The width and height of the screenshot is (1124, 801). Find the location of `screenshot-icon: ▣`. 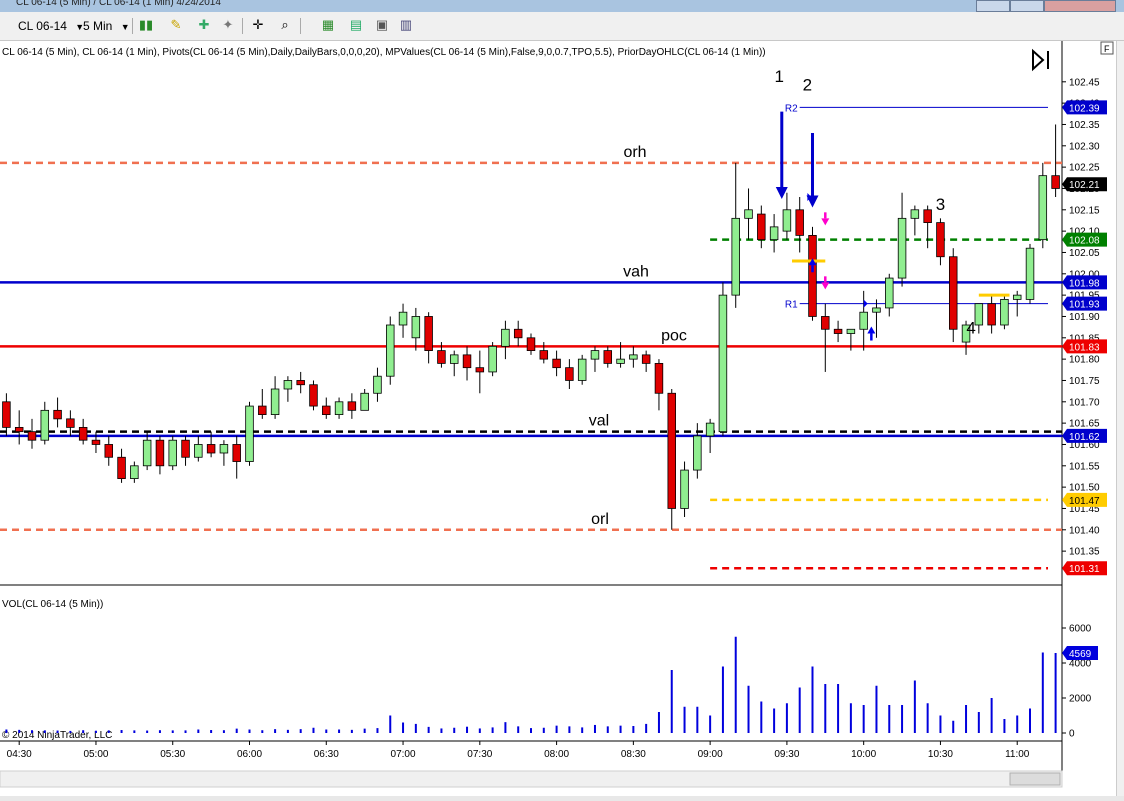

screenshot-icon: ▣ is located at coordinates (382, 25).